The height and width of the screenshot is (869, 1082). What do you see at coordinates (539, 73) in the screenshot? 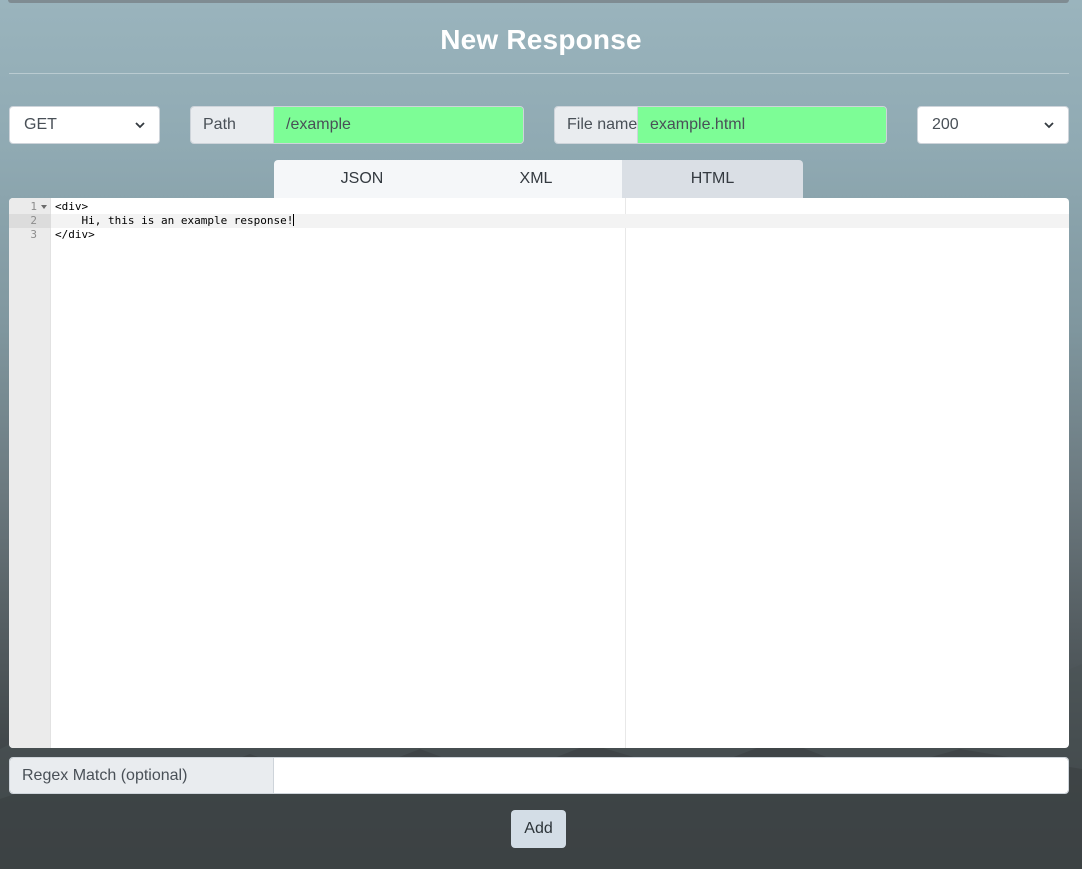
I see `header-divider` at bounding box center [539, 73].